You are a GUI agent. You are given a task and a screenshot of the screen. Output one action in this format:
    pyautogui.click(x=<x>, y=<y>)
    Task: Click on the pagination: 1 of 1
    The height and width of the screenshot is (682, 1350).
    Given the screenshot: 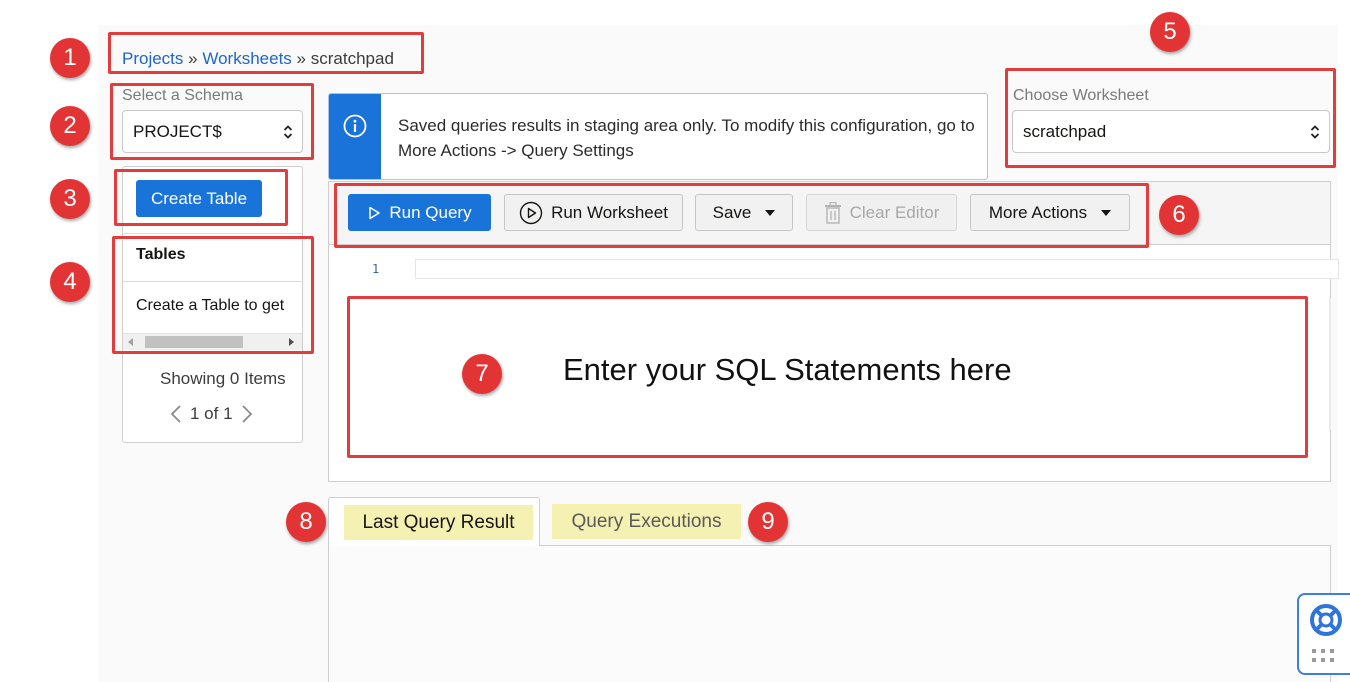 What is the action you would take?
    pyautogui.click(x=211, y=414)
    